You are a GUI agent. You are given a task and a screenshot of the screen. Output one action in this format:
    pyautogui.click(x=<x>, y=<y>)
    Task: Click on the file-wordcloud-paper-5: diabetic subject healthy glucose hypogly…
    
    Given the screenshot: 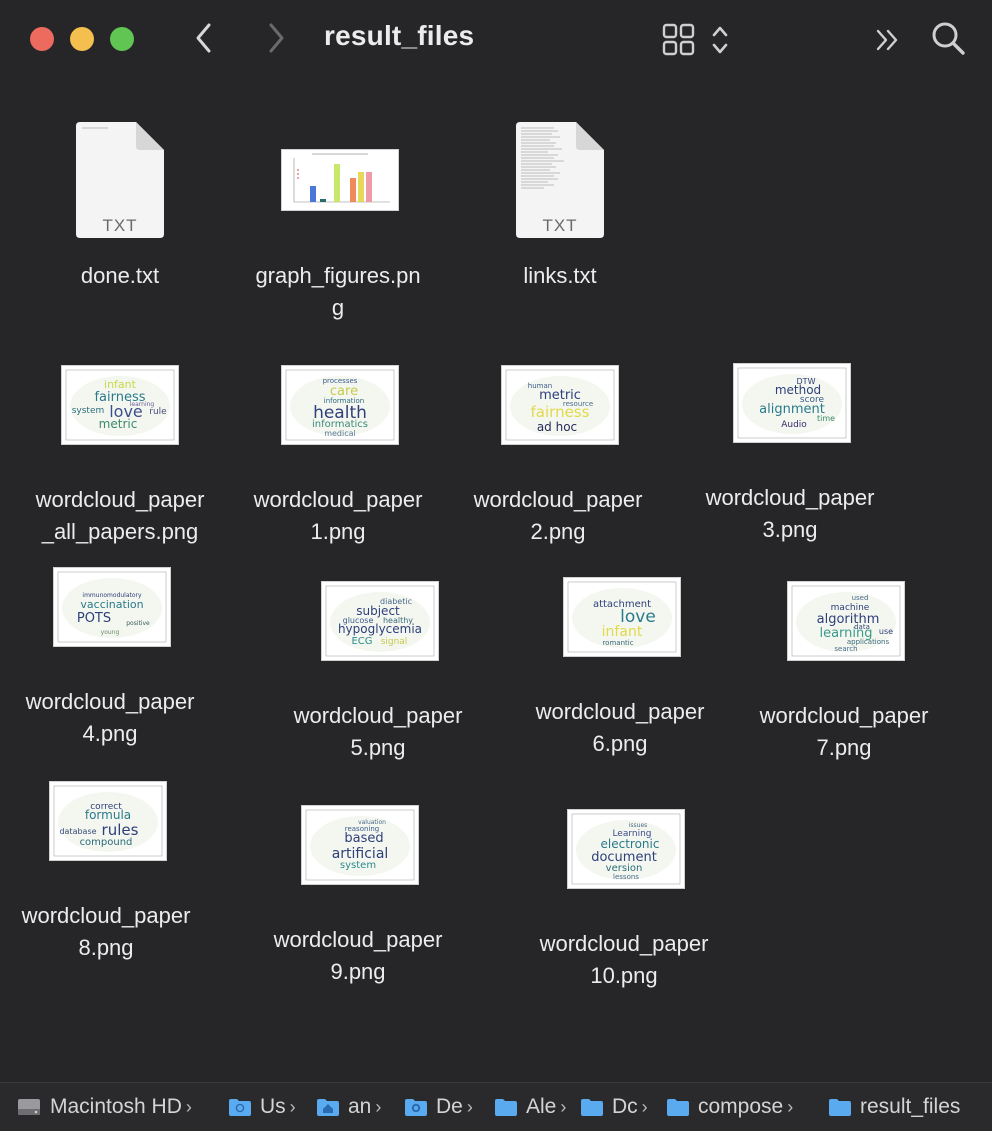 What is the action you would take?
    pyautogui.click(x=378, y=673)
    